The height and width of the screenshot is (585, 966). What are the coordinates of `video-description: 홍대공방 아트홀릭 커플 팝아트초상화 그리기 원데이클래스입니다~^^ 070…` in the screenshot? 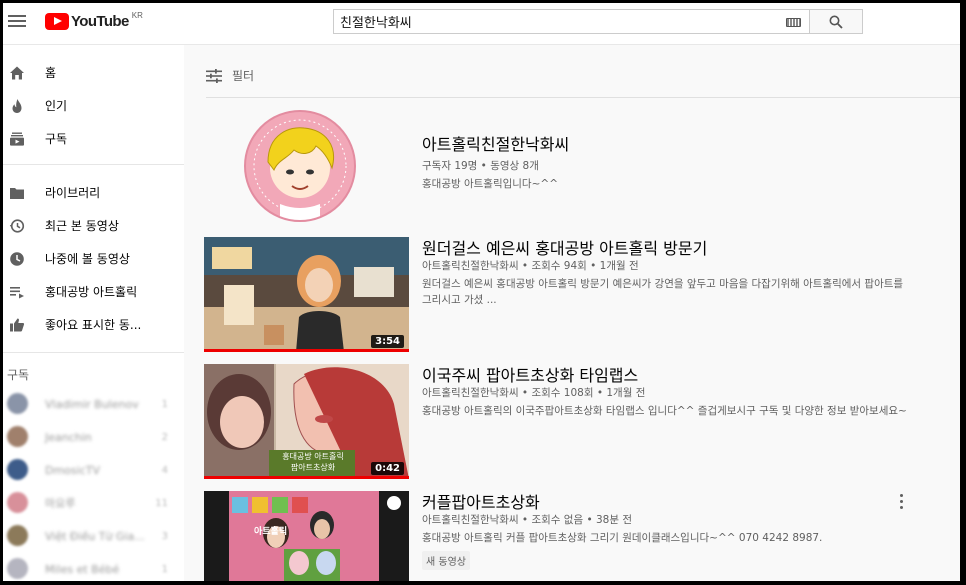 It's located at (622, 538).